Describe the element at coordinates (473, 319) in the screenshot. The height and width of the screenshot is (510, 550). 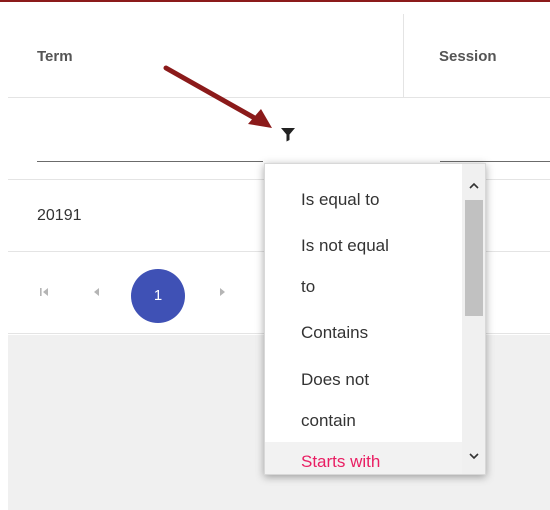
I see `dropdown-scrollbar` at that location.